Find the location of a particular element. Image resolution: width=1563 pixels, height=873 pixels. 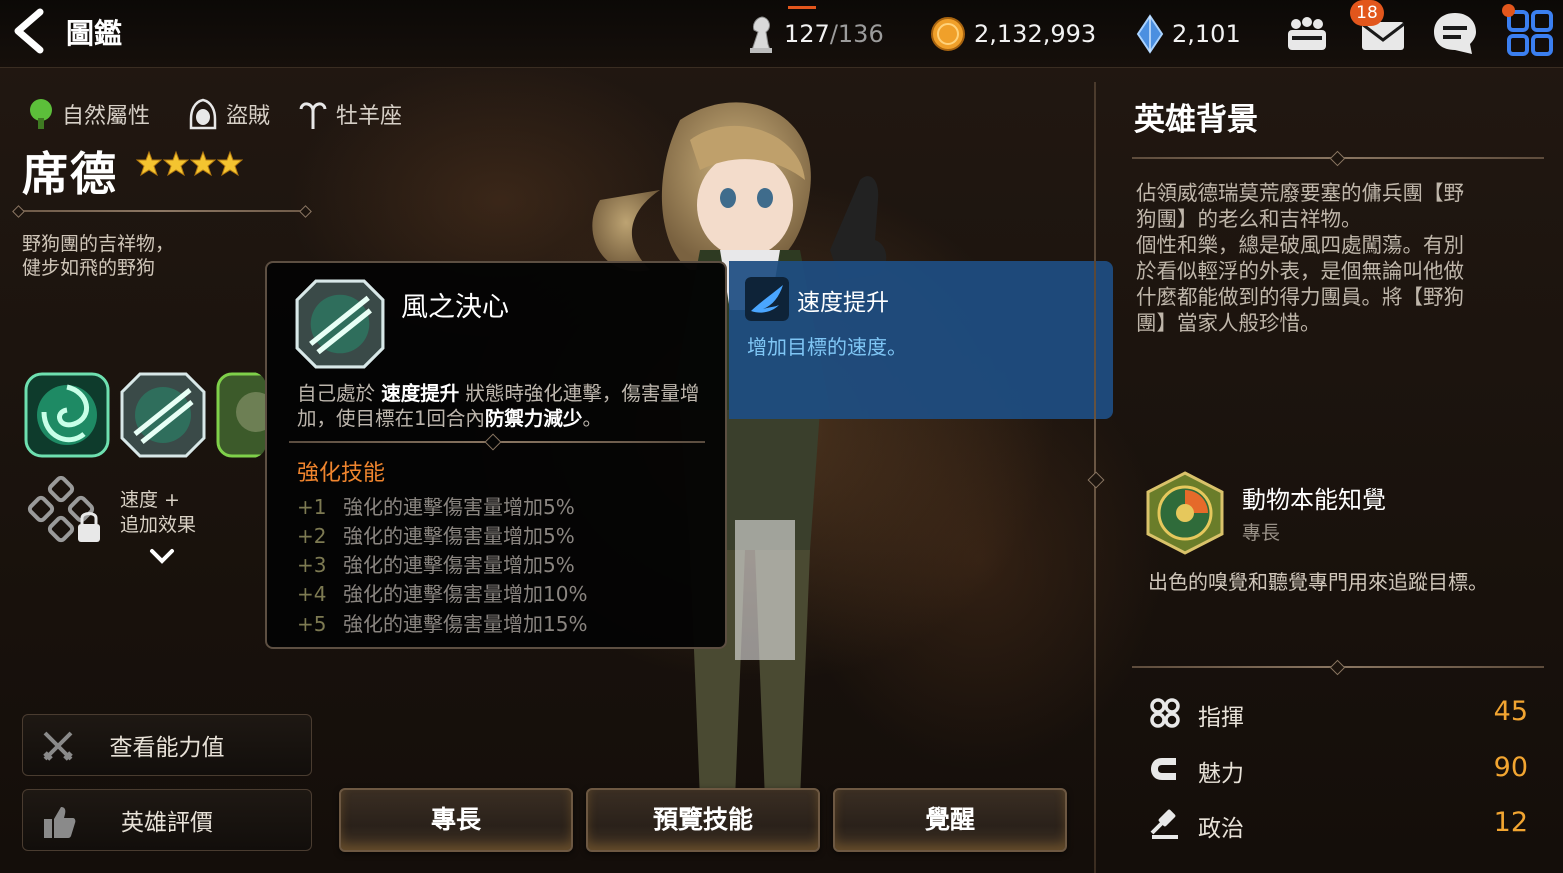

chevron-down-icon is located at coordinates (162, 557).